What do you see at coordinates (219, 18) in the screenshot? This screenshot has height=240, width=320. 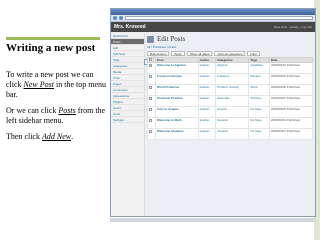 I see `address-bar` at bounding box center [219, 18].